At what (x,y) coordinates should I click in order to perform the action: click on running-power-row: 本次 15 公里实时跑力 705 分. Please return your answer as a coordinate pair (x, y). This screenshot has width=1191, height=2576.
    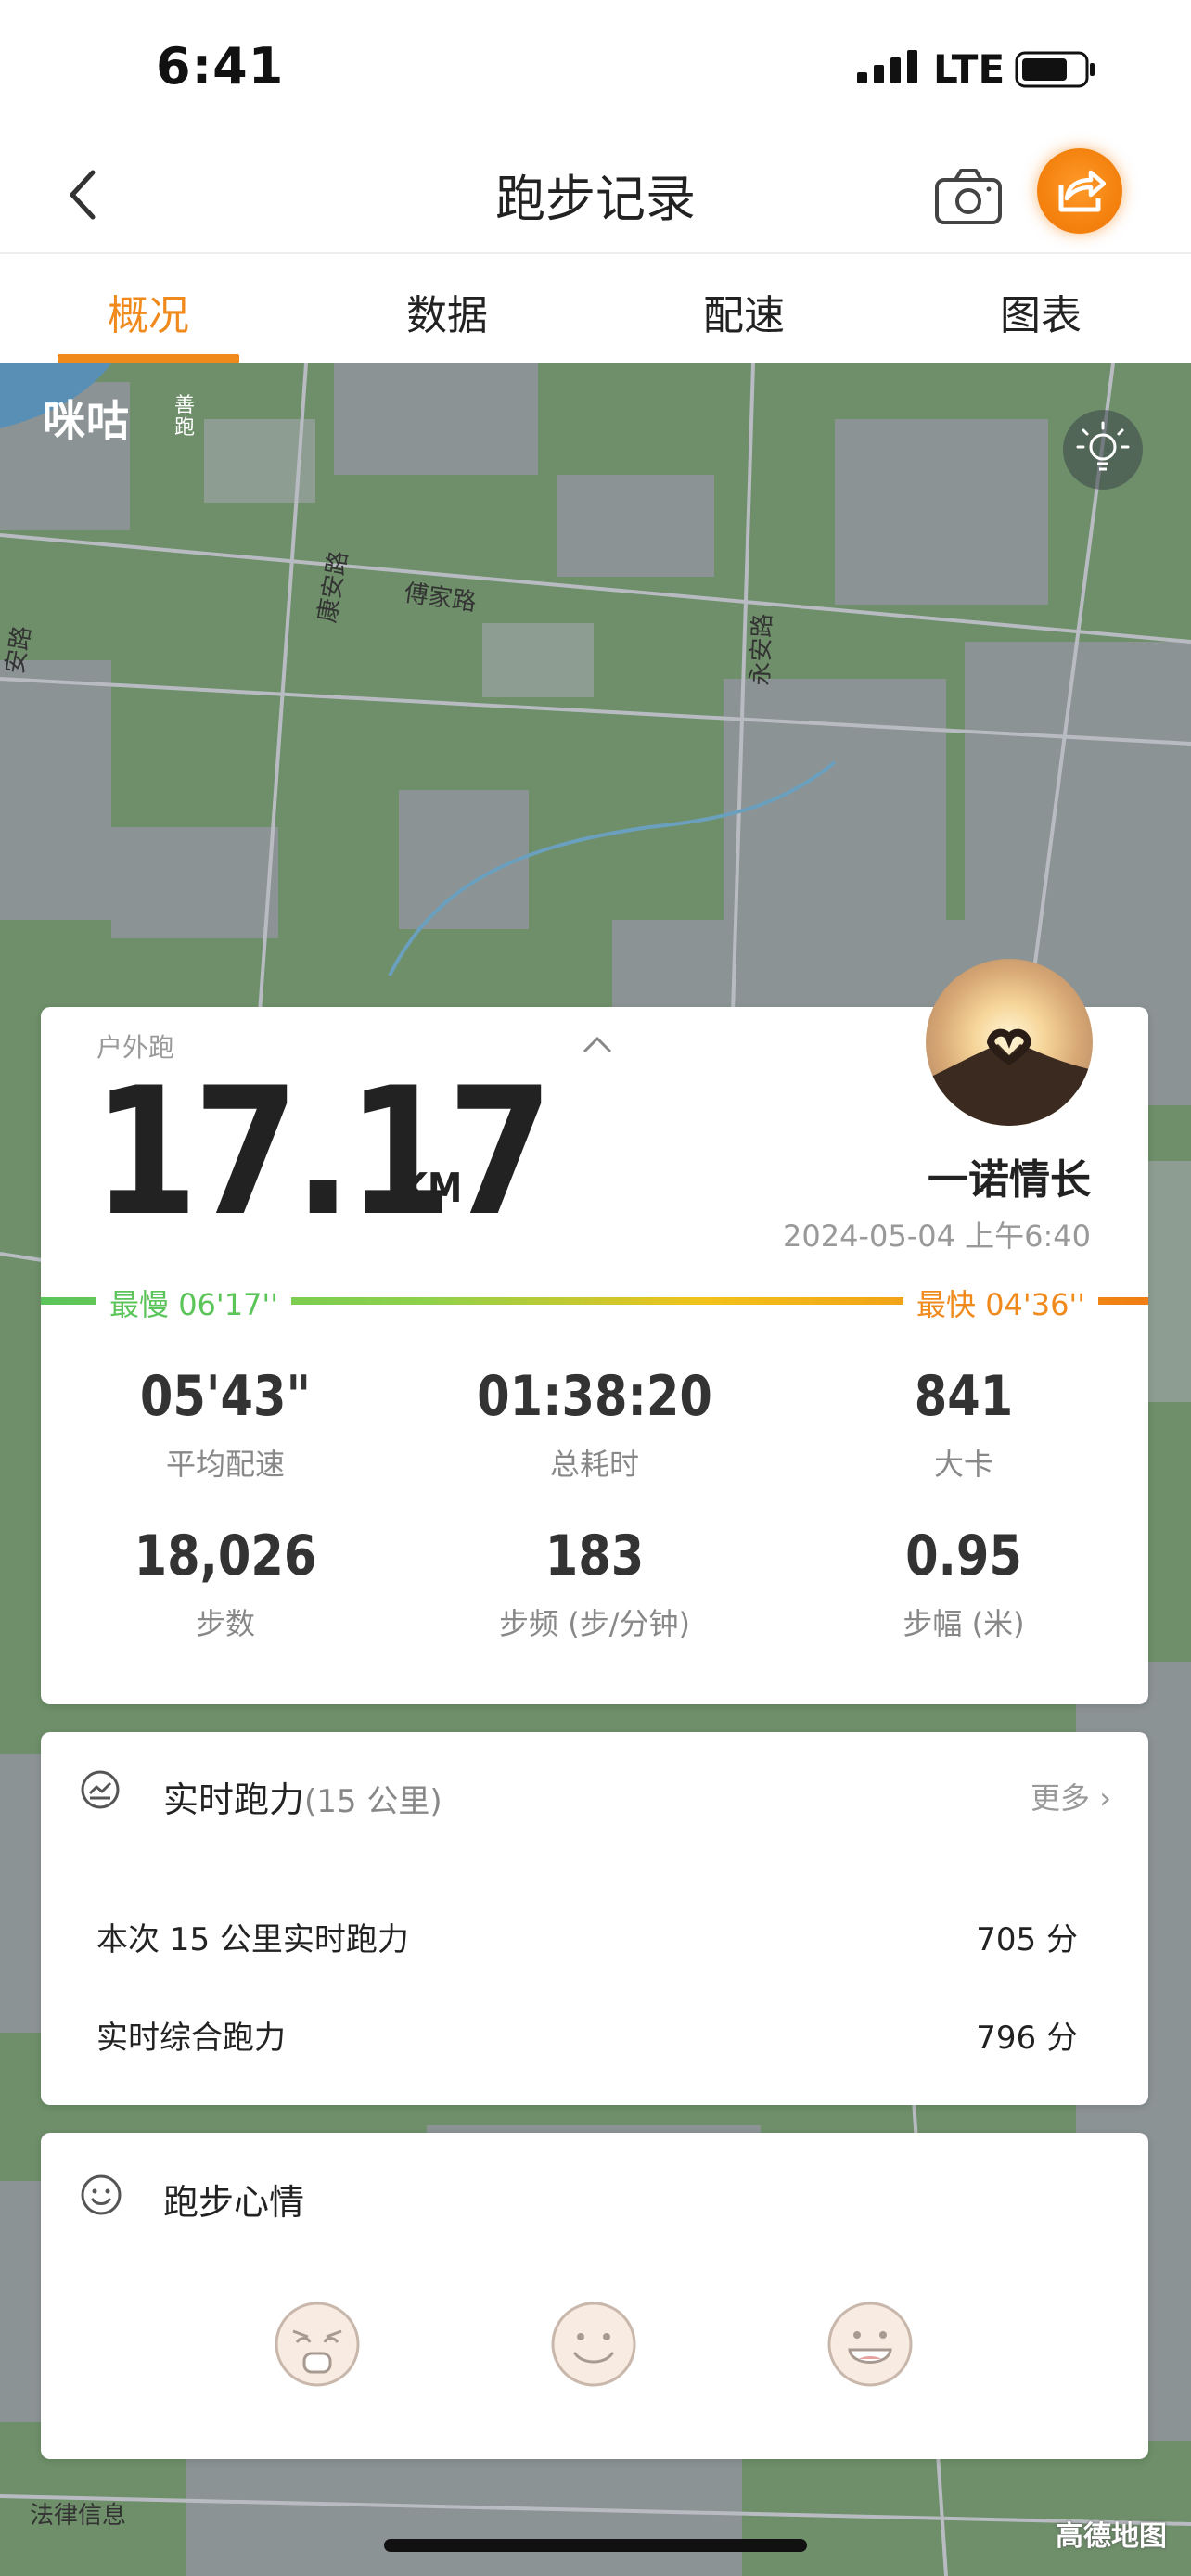
    Looking at the image, I should click on (587, 1937).